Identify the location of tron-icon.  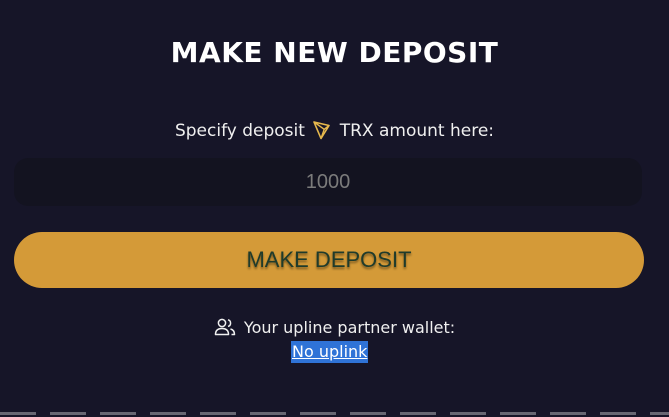
(322, 130).